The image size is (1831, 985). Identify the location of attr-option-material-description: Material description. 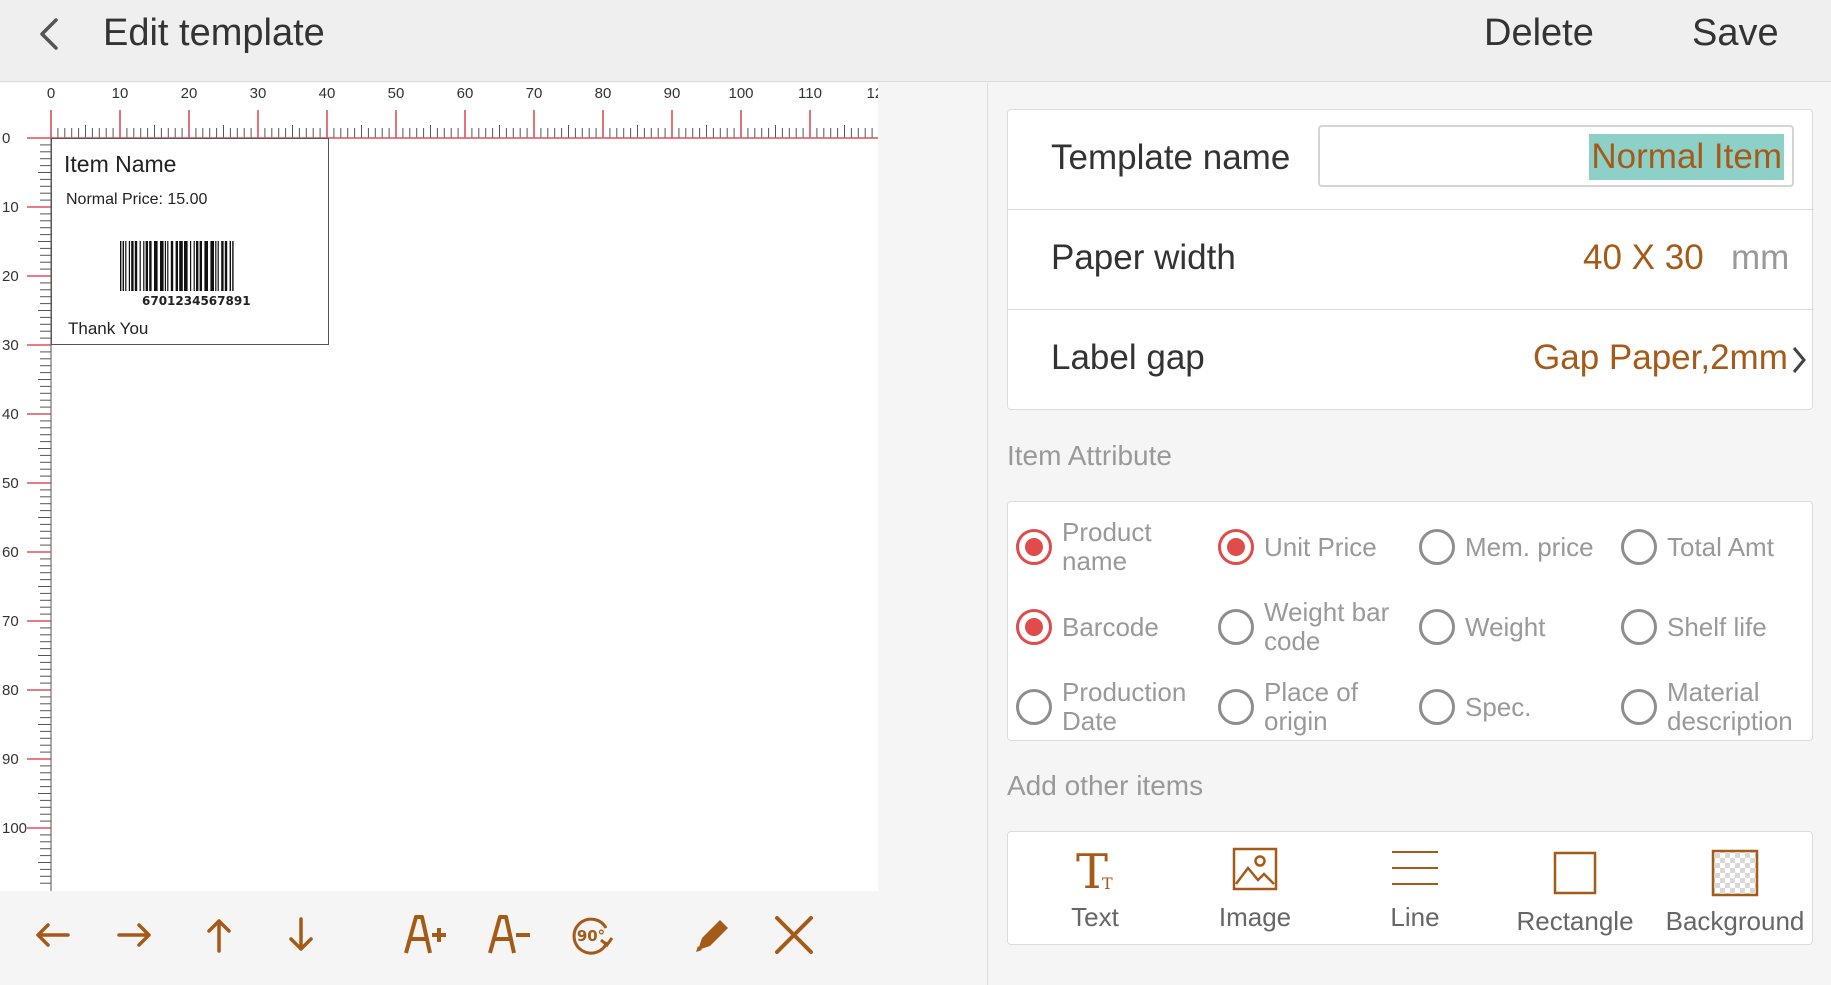
(1714, 707).